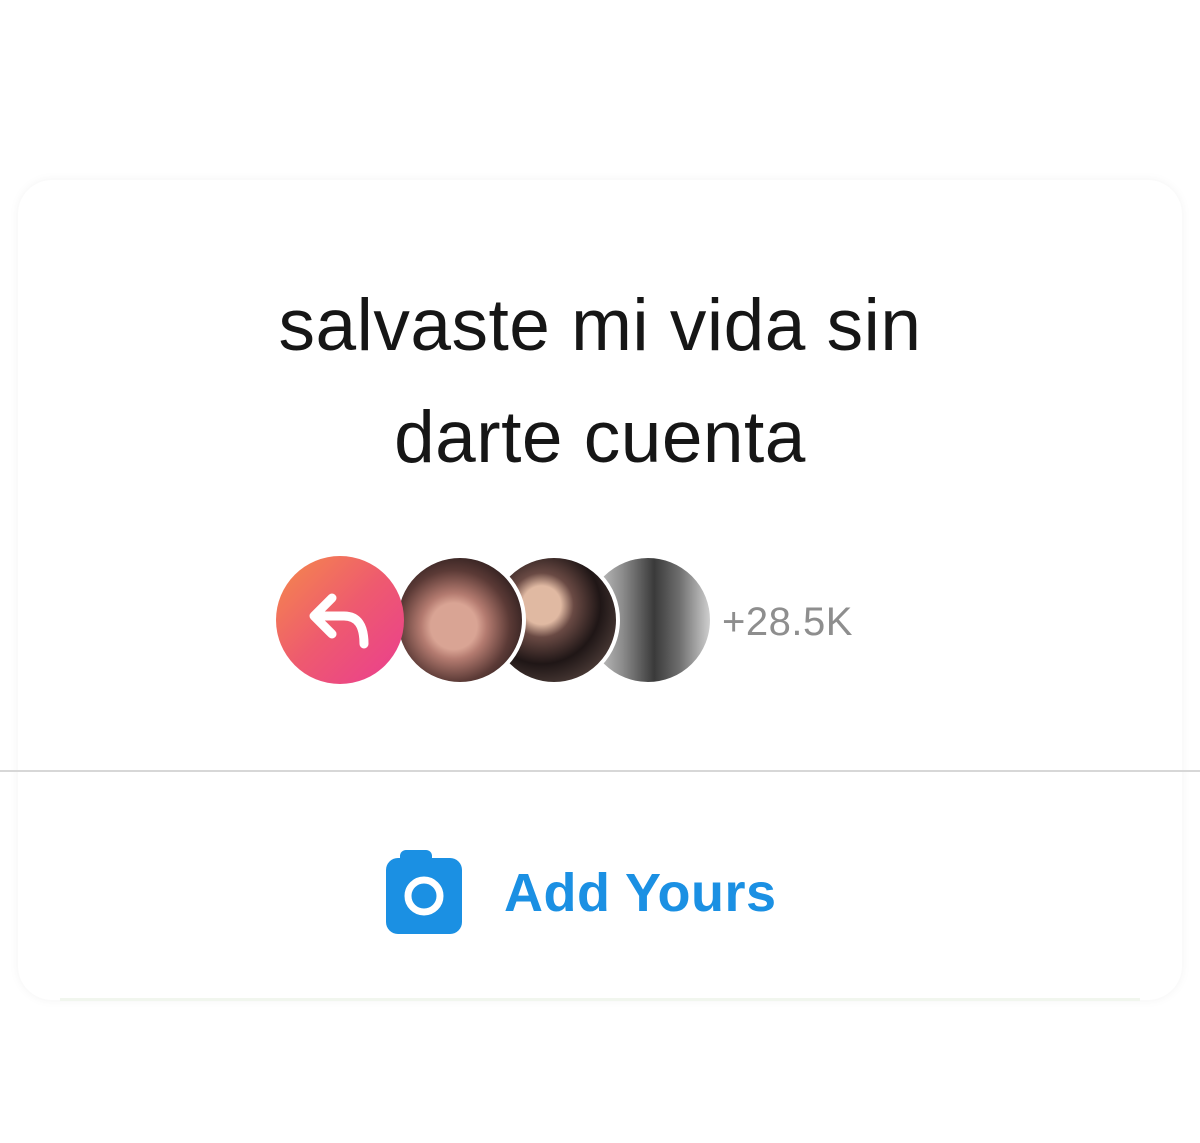 The image size is (1200, 1143). What do you see at coordinates (600, 437) in the screenshot?
I see `prompt-line-2: darte cuenta` at bounding box center [600, 437].